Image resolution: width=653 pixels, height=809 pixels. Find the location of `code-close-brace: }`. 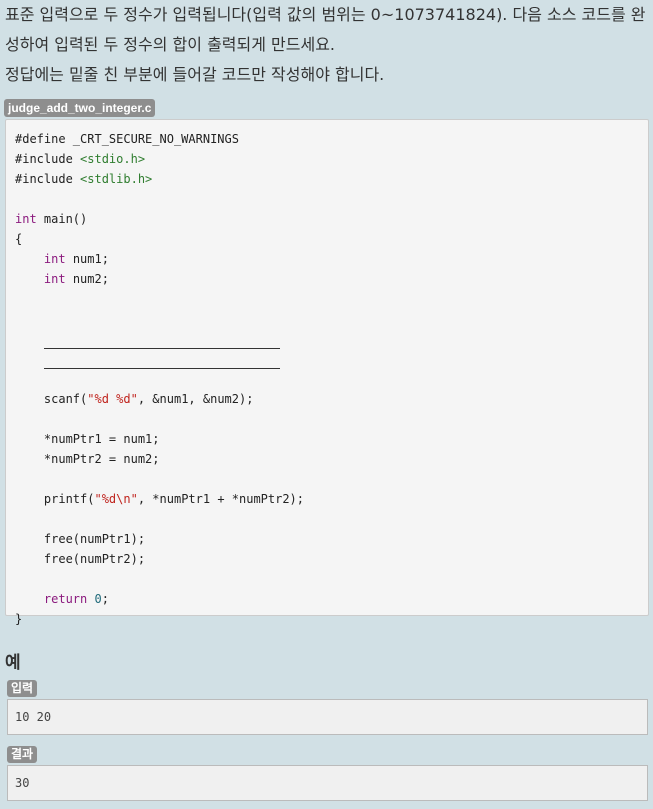

code-close-brace: } is located at coordinates (19, 619).